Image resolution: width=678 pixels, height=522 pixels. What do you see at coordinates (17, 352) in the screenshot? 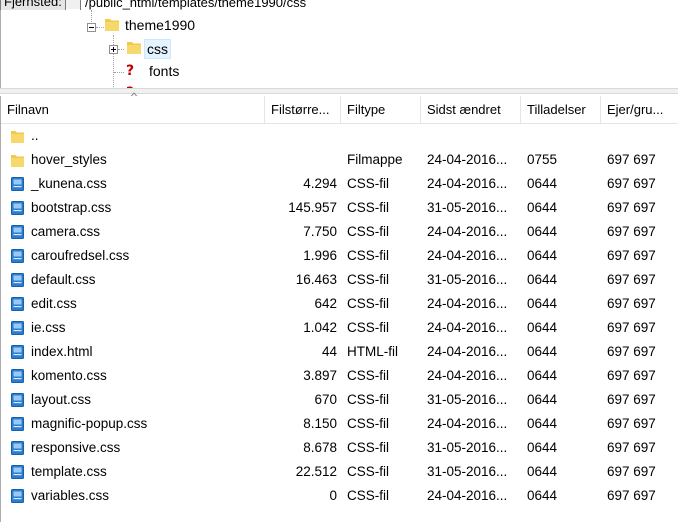
I see `html-file-icon` at bounding box center [17, 352].